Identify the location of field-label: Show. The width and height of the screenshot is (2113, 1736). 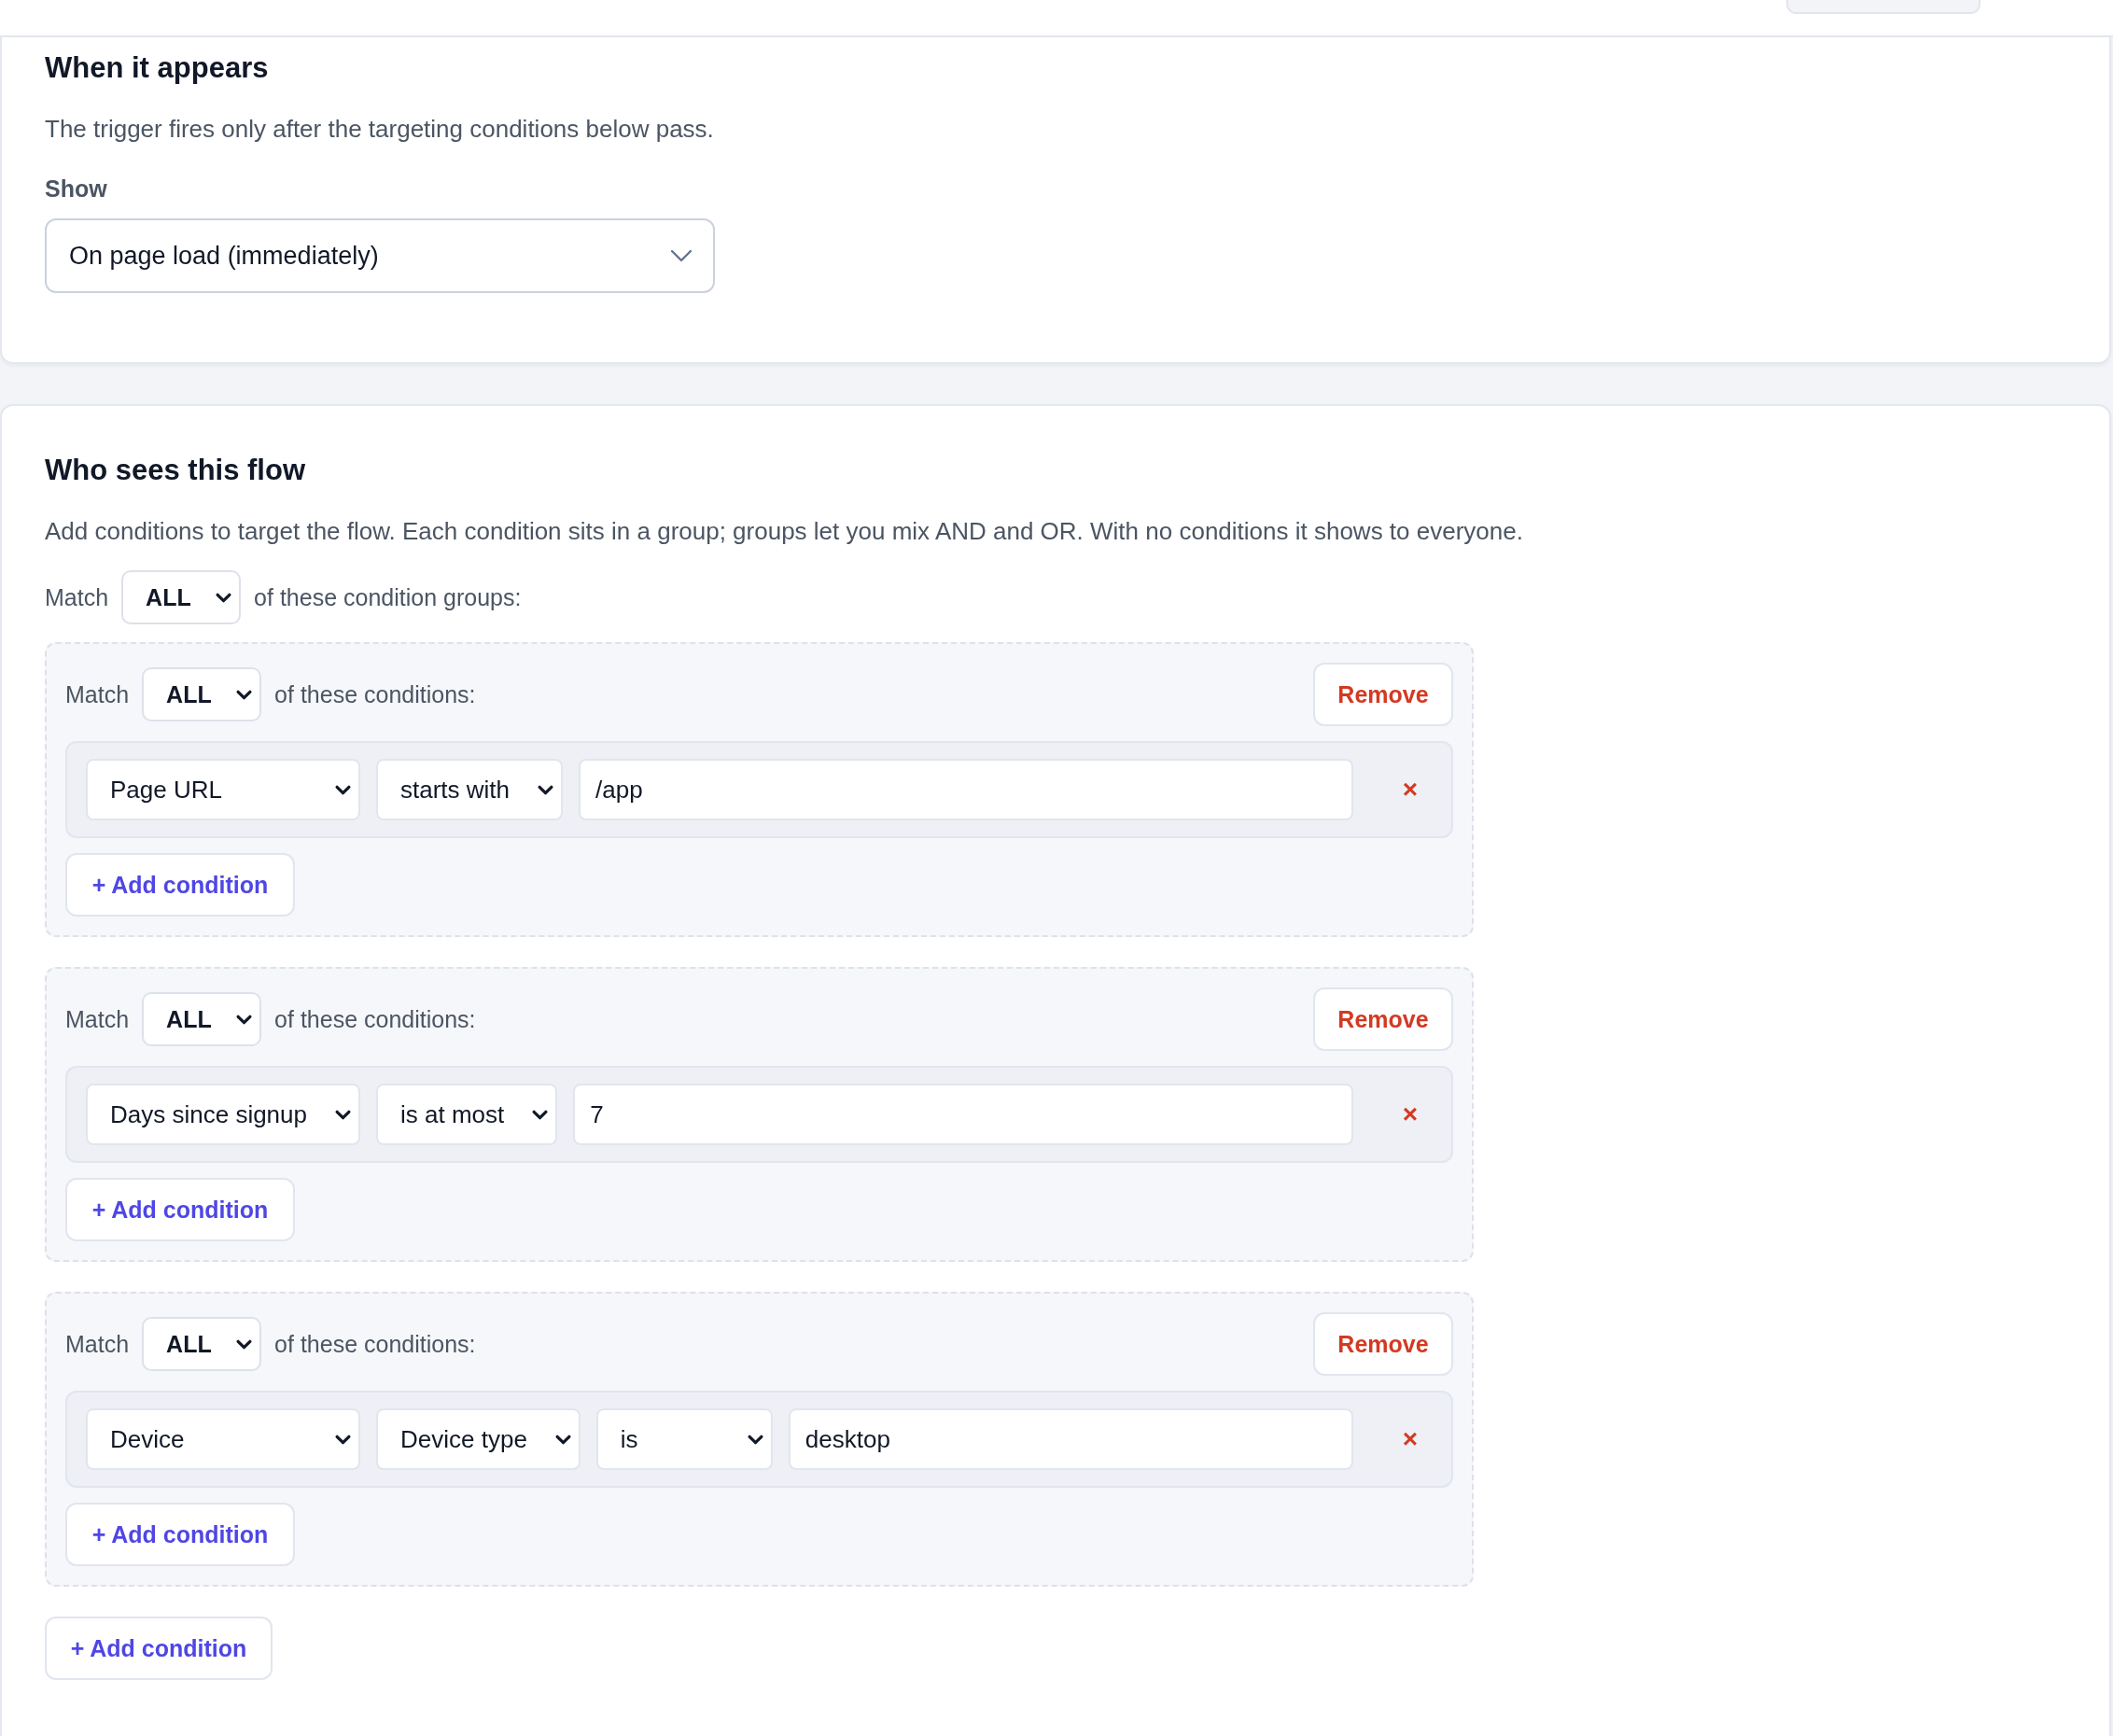
(76, 189).